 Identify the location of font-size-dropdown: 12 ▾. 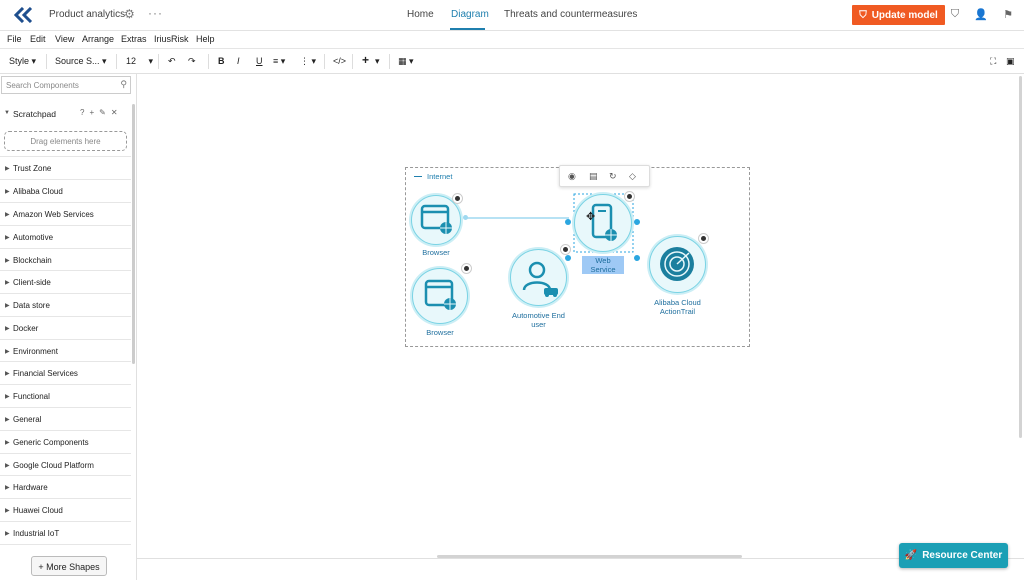
(139, 61).